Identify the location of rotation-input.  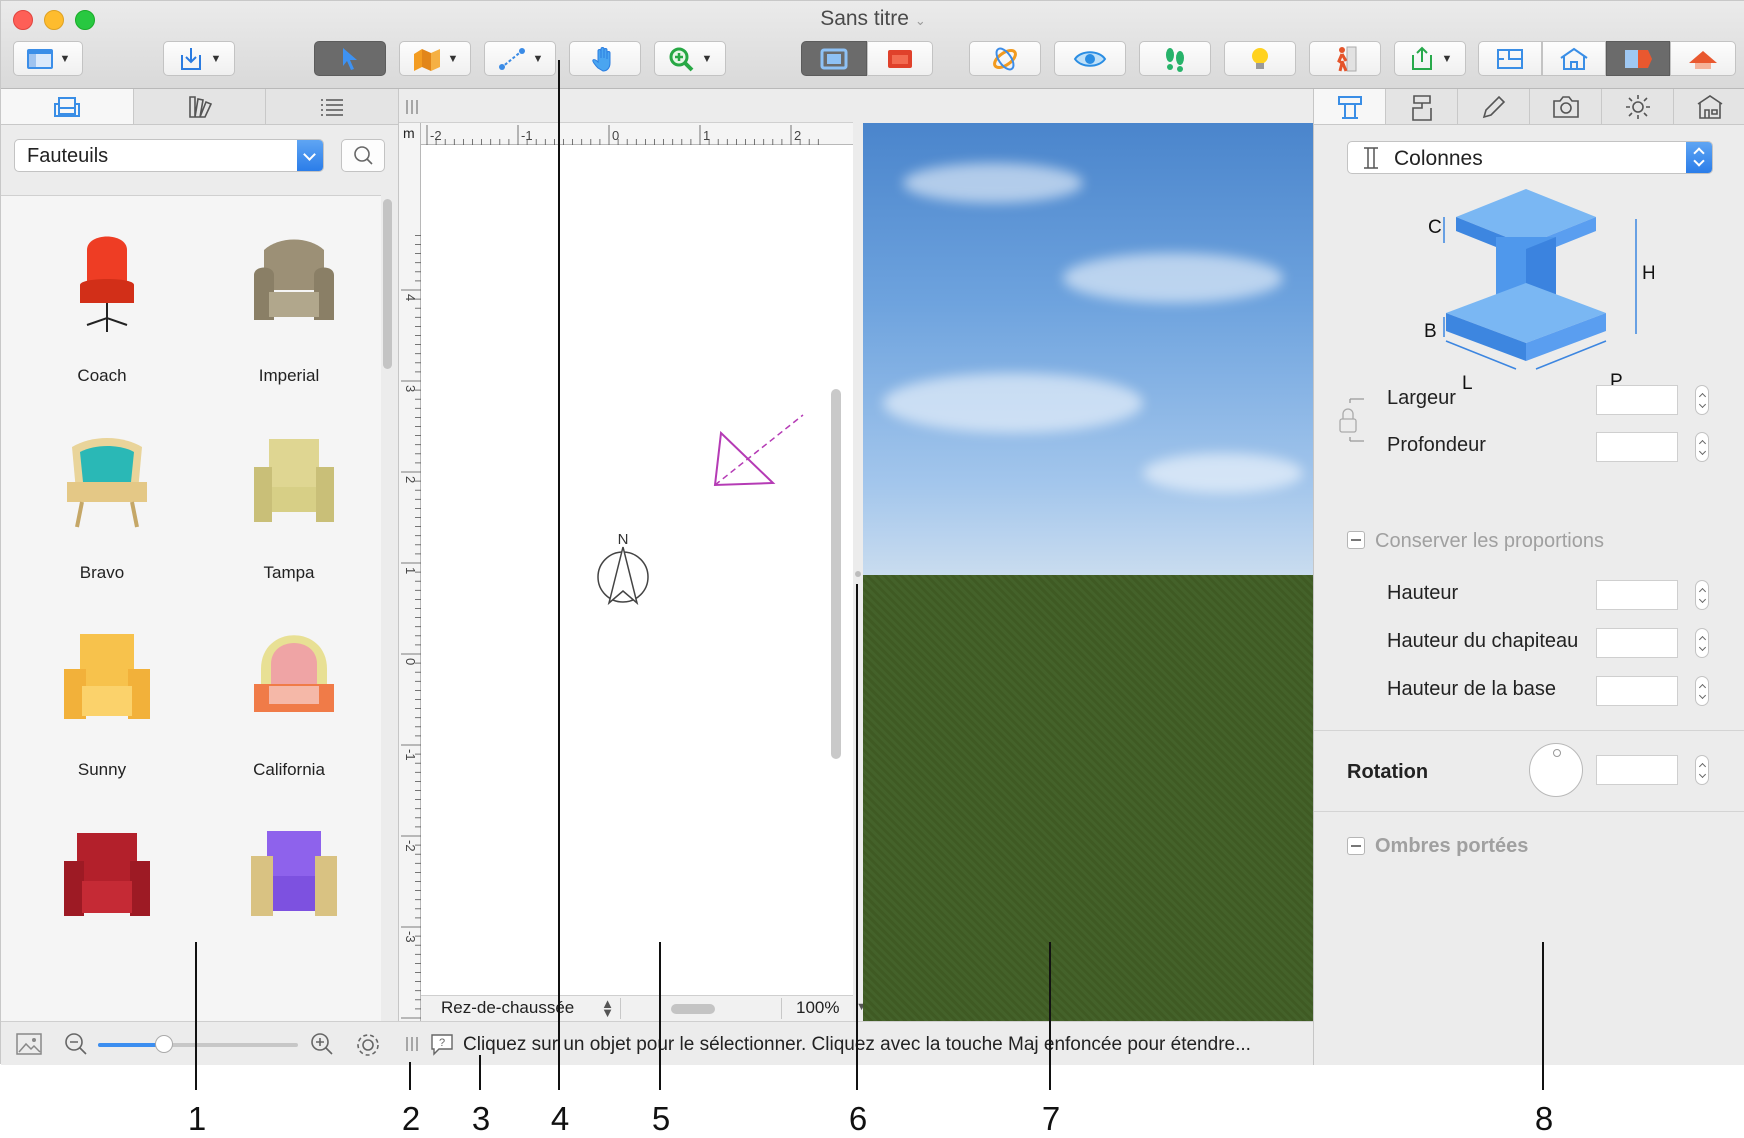
(1637, 770).